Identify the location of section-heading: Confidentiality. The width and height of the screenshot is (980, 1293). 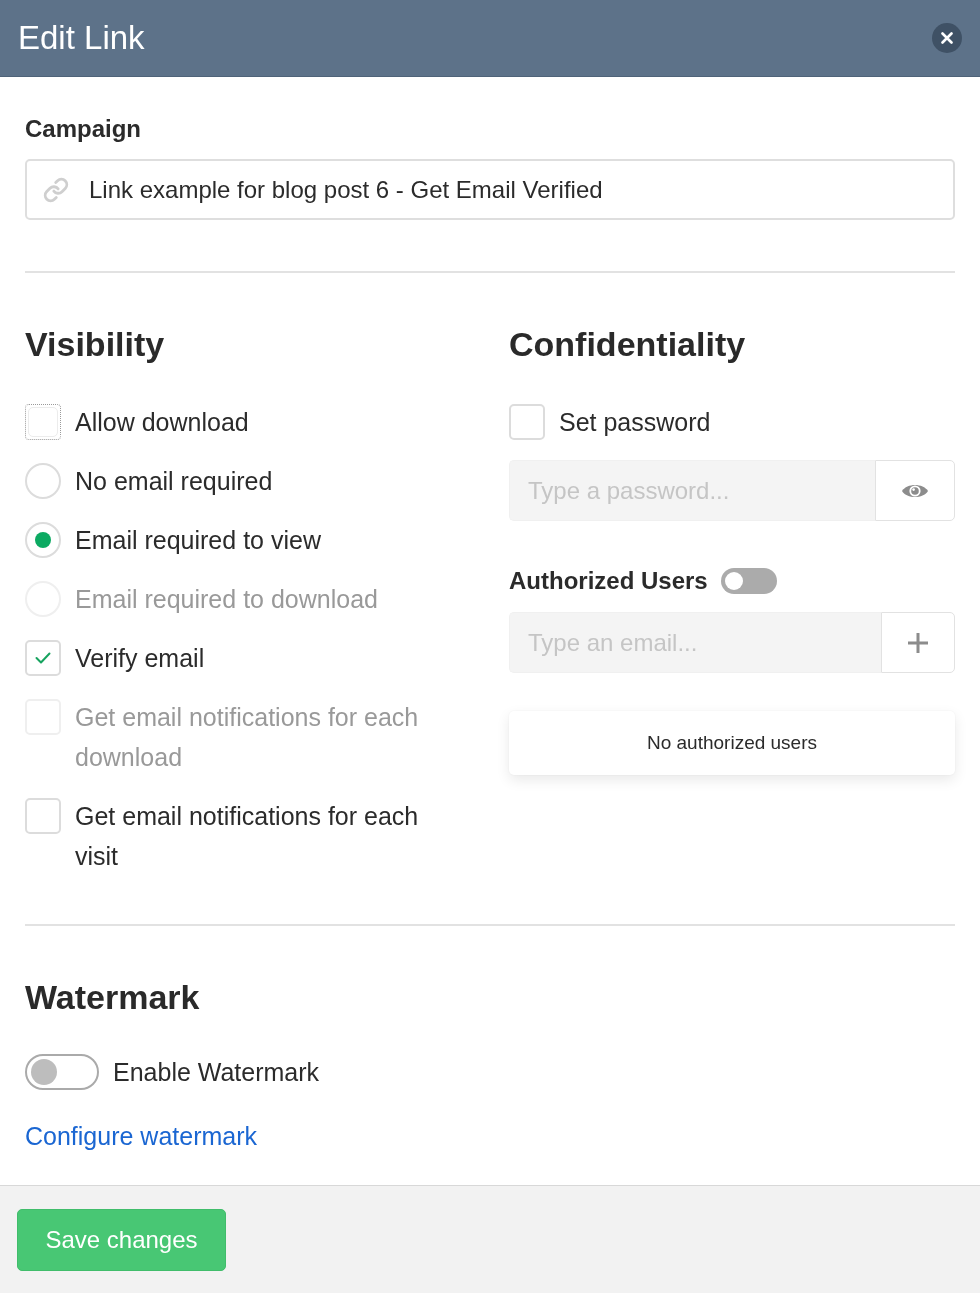
(627, 344).